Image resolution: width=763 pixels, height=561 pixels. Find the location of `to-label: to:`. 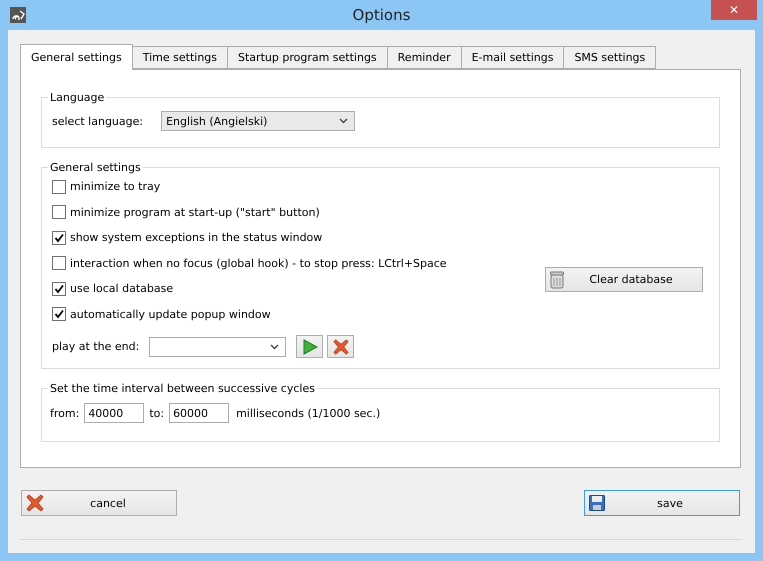

to-label: to: is located at coordinates (156, 413).